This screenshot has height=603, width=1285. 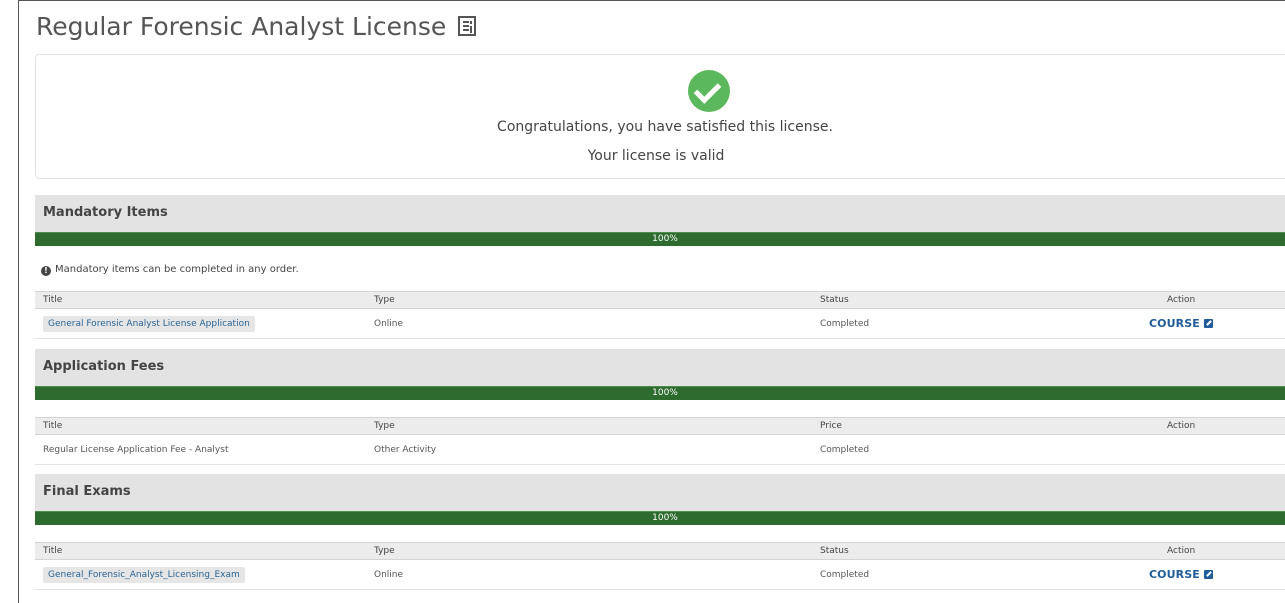 What do you see at coordinates (660, 300) in the screenshot?
I see `table-header-mandatory-items: Title Type Status Action` at bounding box center [660, 300].